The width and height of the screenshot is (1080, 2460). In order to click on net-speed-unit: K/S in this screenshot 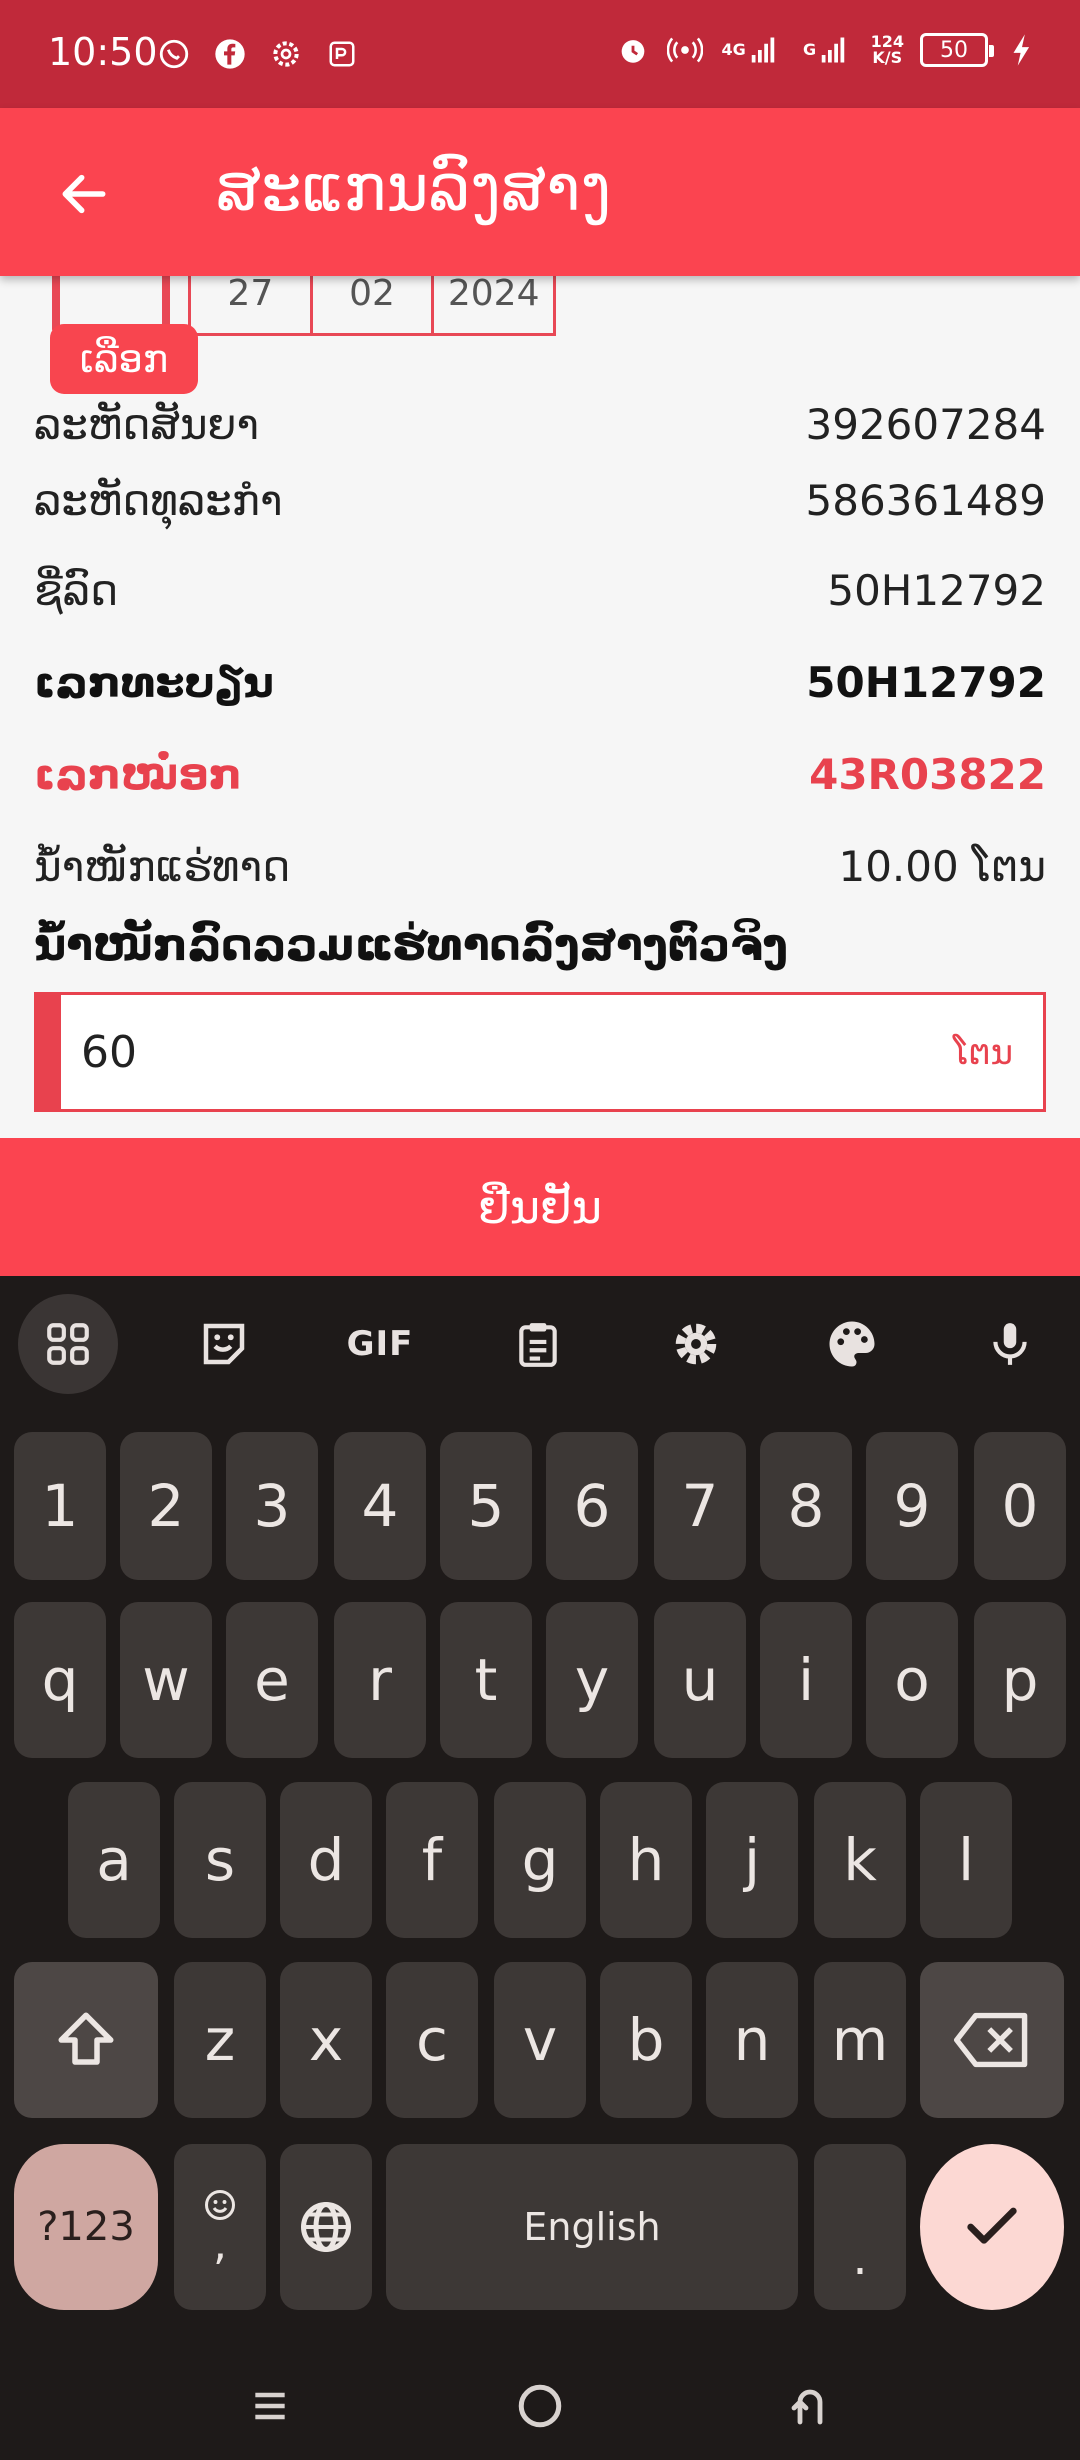, I will do `click(887, 57)`.